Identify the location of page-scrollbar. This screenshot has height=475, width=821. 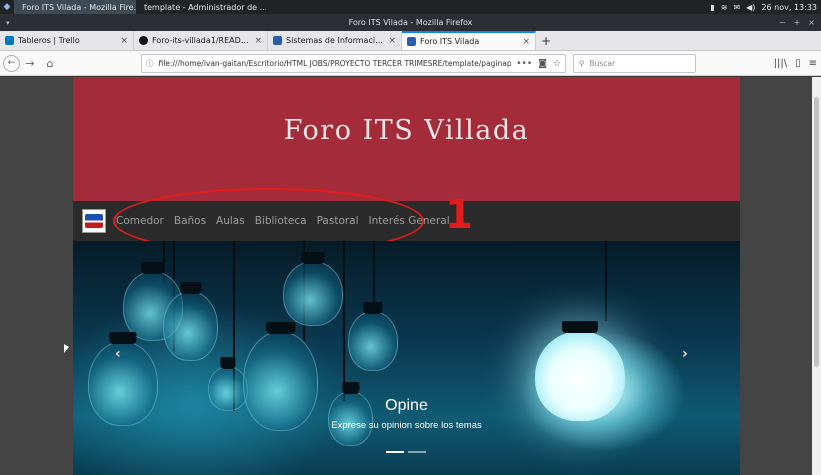
(816, 276).